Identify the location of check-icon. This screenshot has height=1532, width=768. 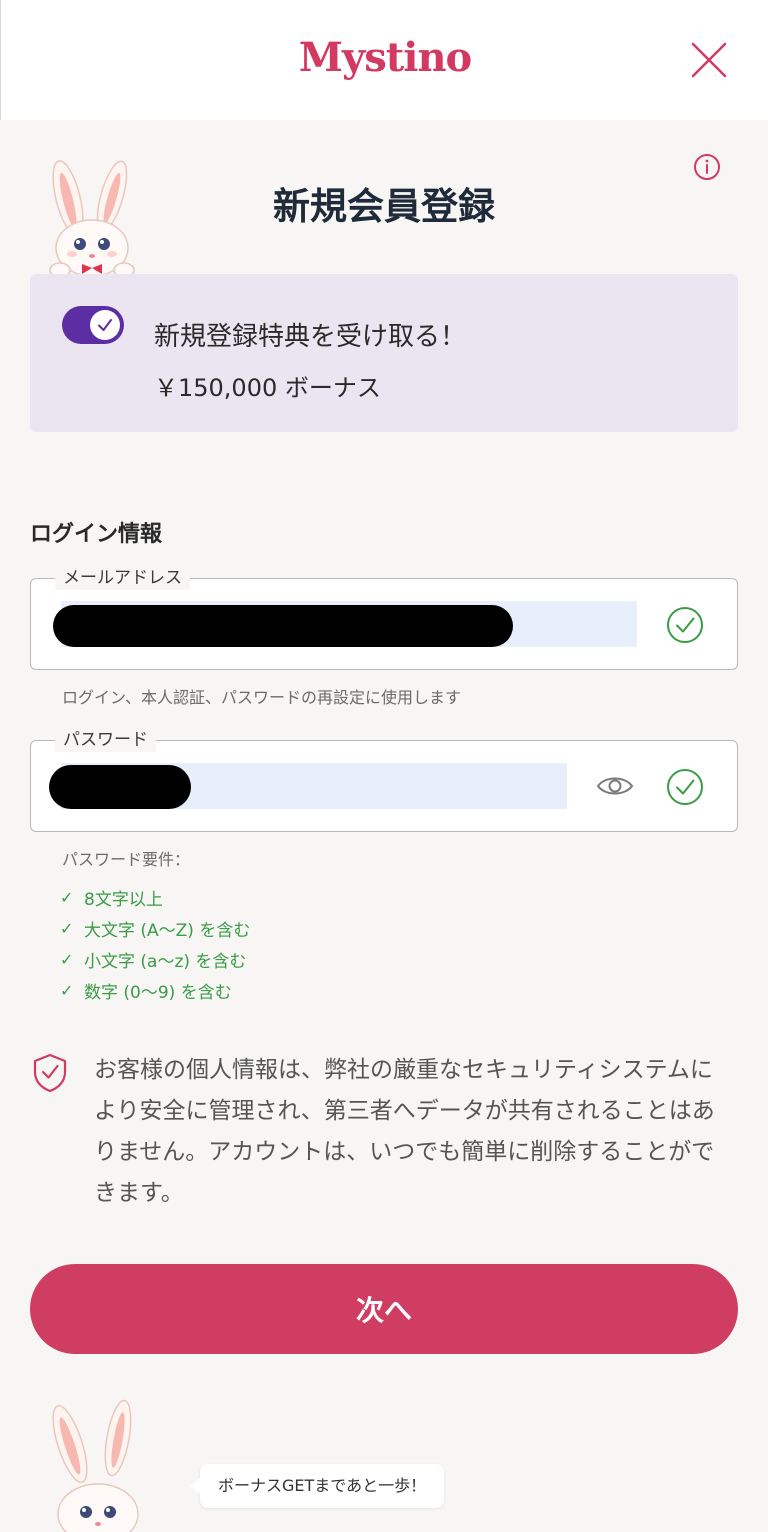
(105, 325).